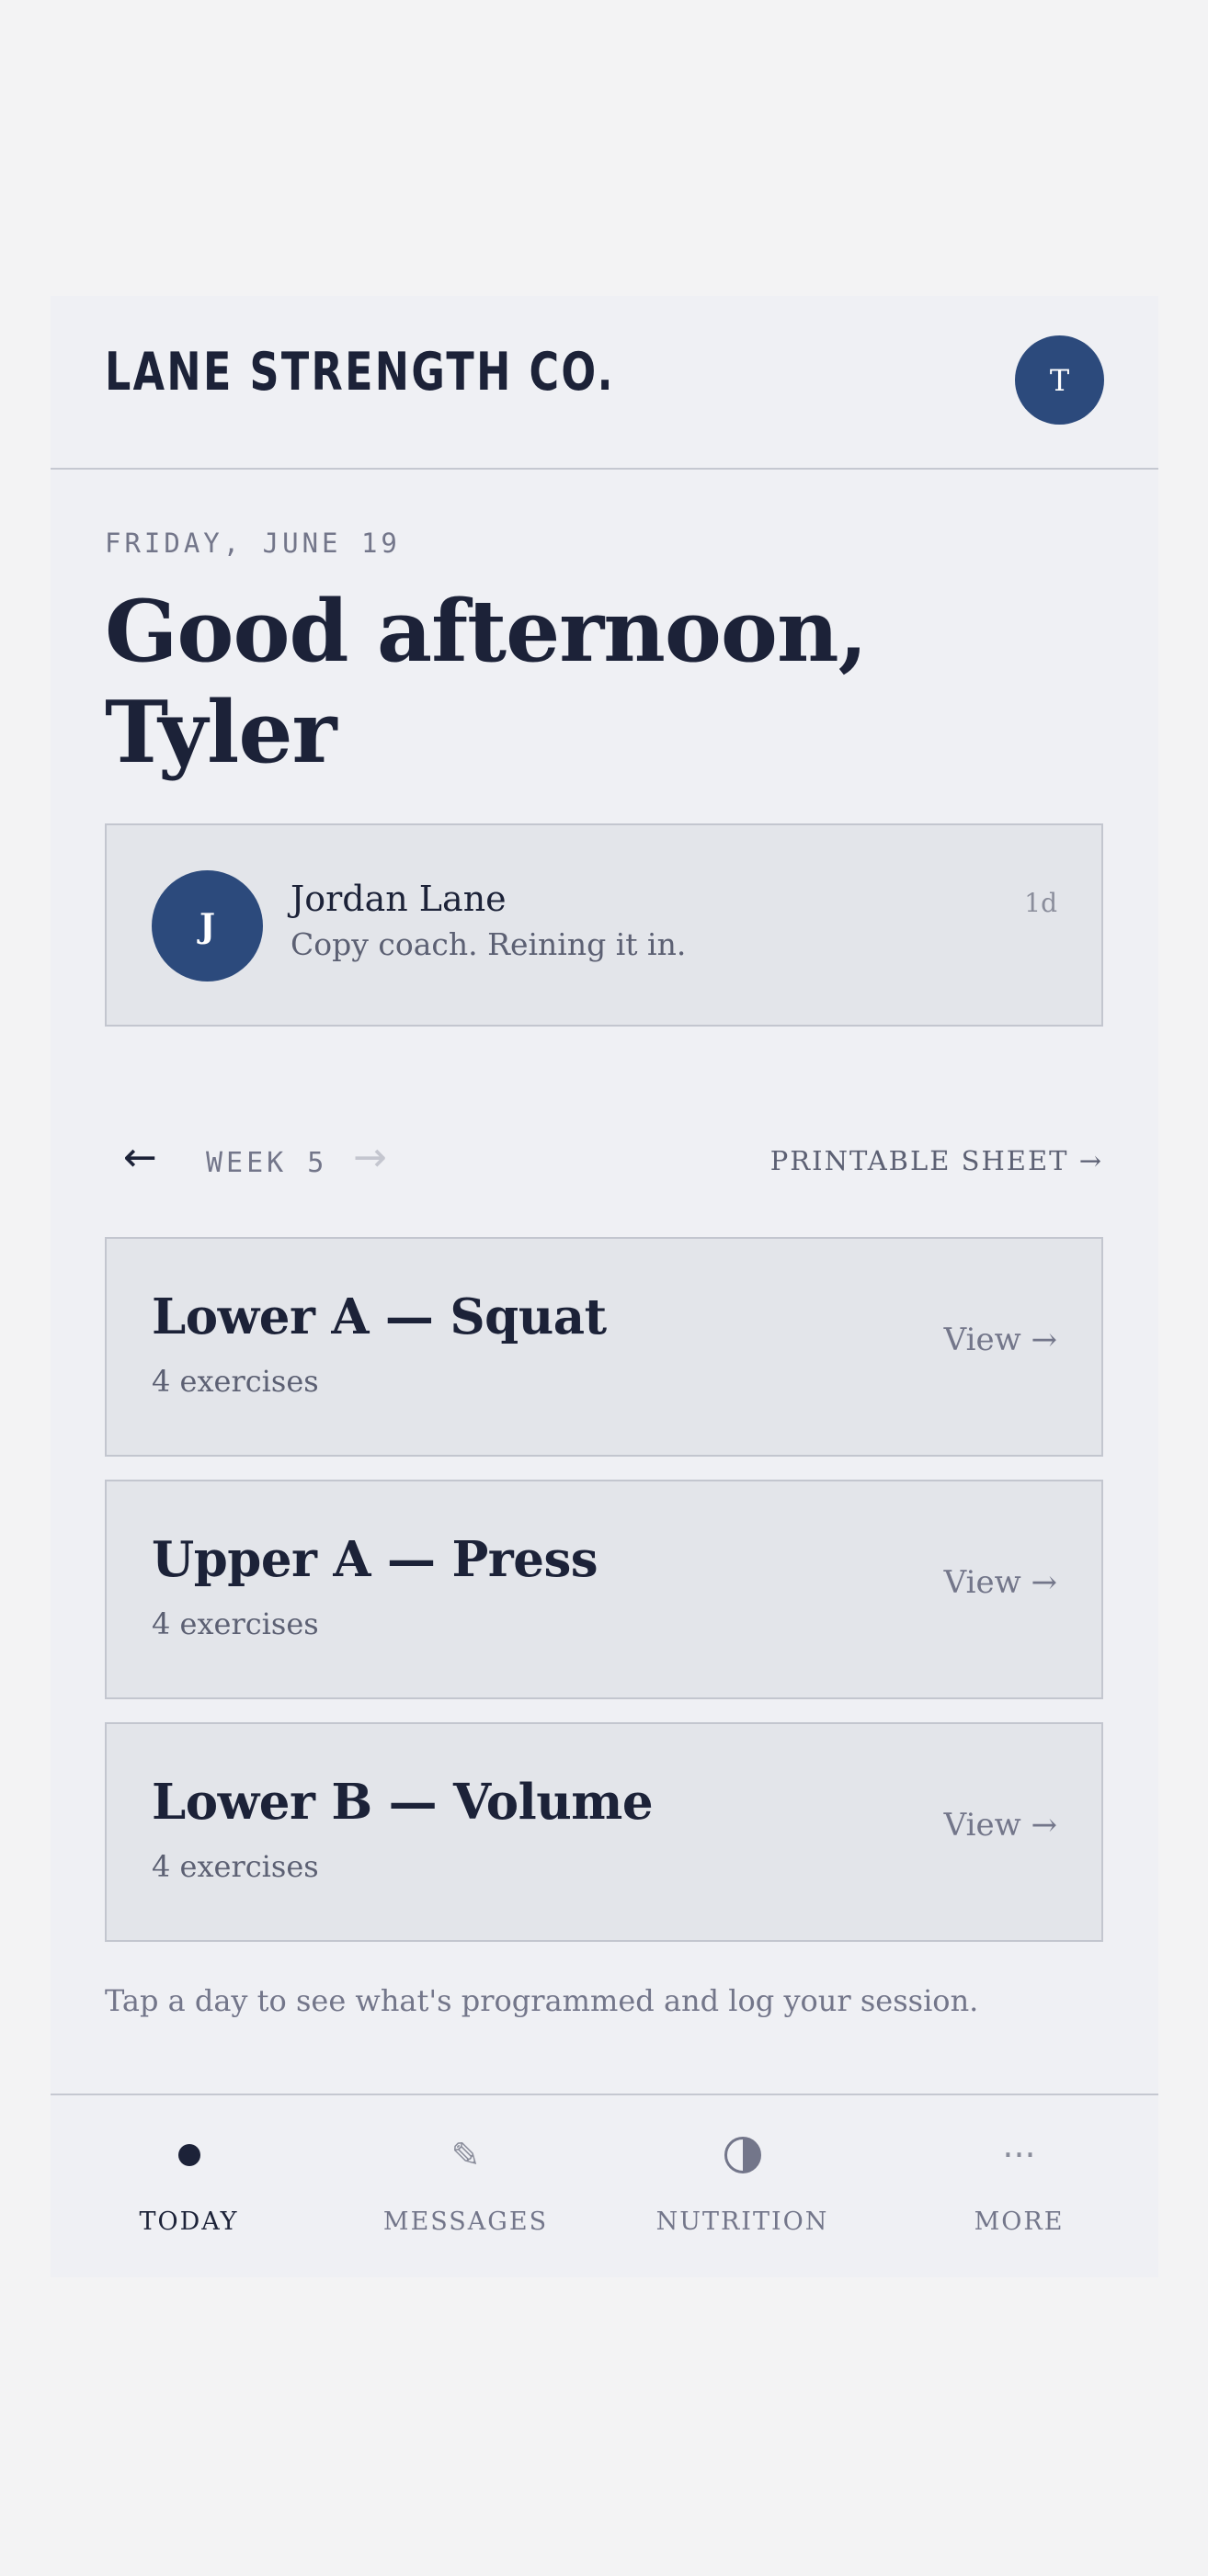 This screenshot has height=2576, width=1208. Describe the element at coordinates (189, 2187) in the screenshot. I see `tab-today: TODAY` at that location.